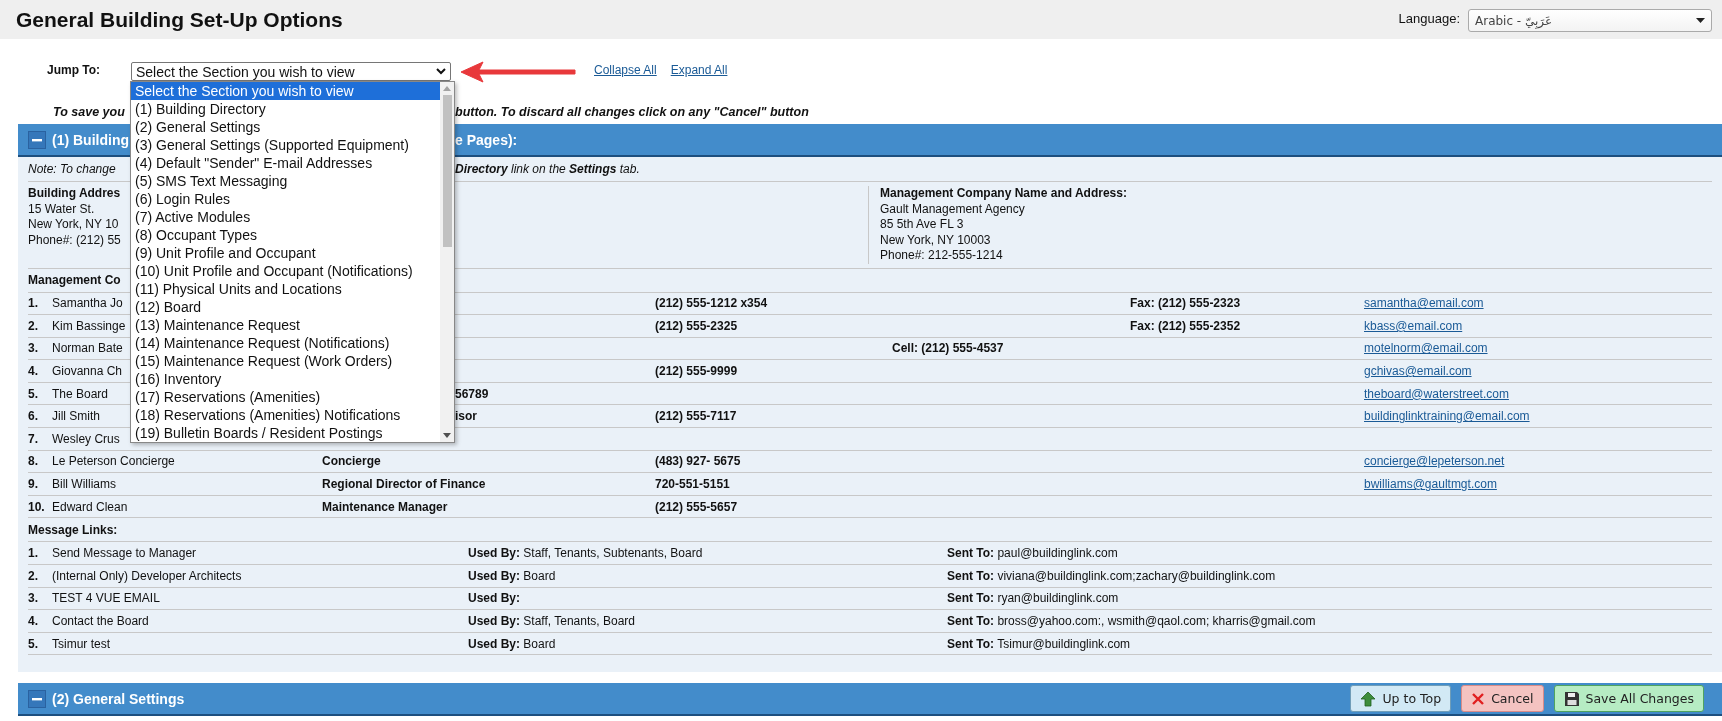 Image resolution: width=1722 pixels, height=721 pixels. What do you see at coordinates (90, 139) in the screenshot?
I see `section-title: (1) Building` at bounding box center [90, 139].